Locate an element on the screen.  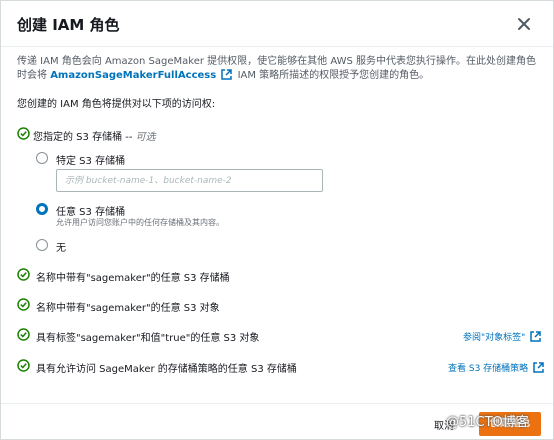
radio-specific-bucket is located at coordinates (42, 158).